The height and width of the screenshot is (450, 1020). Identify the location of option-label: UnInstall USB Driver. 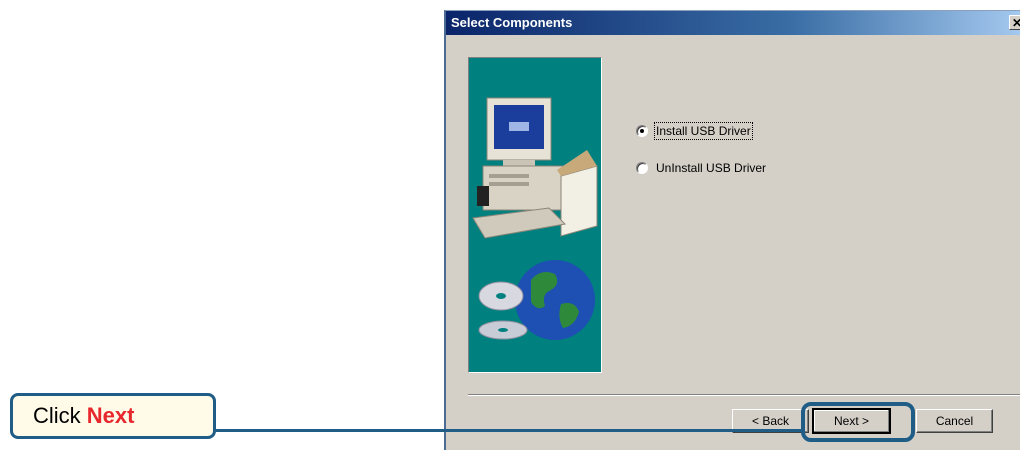
(711, 168).